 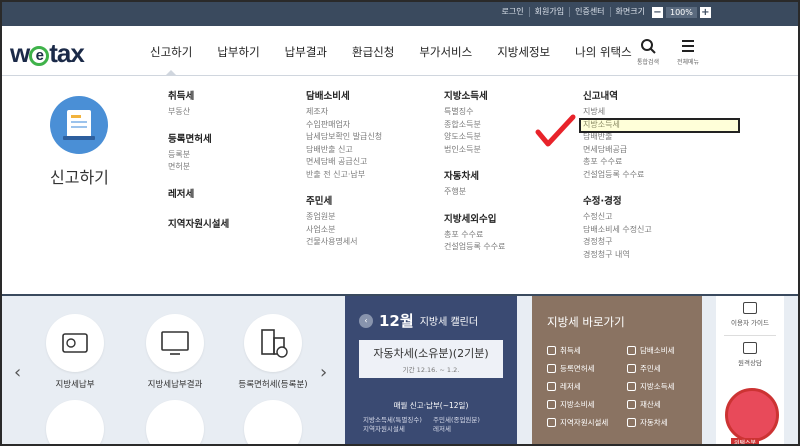 I want to click on menu-item: 양도소득분, so click(x=474, y=137).